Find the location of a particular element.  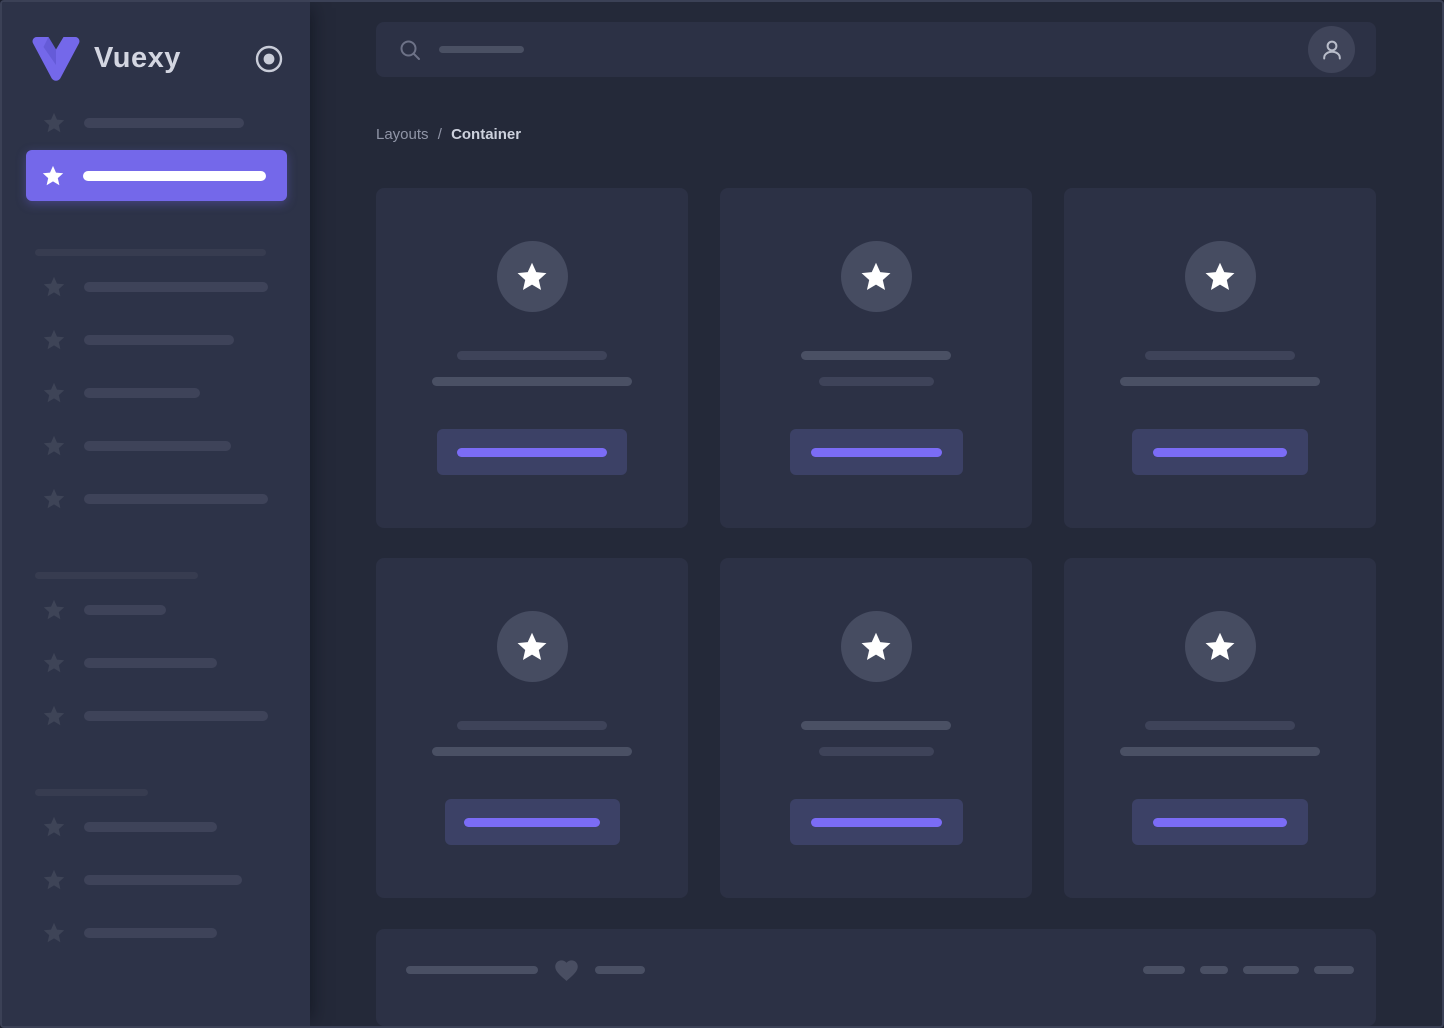

search-bar is located at coordinates (876, 50).